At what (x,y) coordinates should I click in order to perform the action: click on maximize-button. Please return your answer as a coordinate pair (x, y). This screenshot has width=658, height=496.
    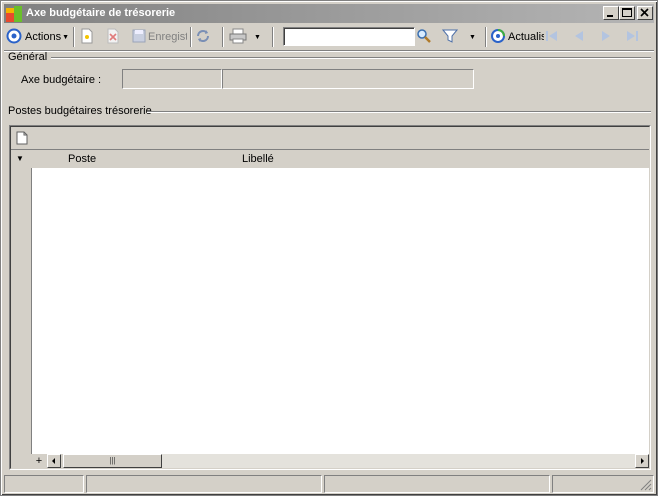
    Looking at the image, I should click on (627, 13).